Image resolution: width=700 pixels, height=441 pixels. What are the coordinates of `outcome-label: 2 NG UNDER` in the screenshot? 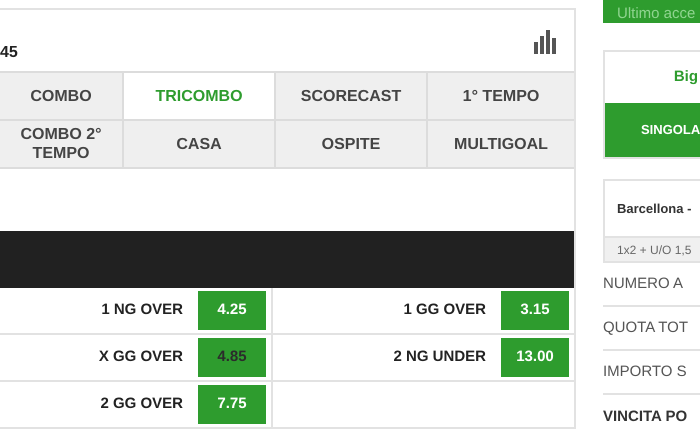 It's located at (439, 357).